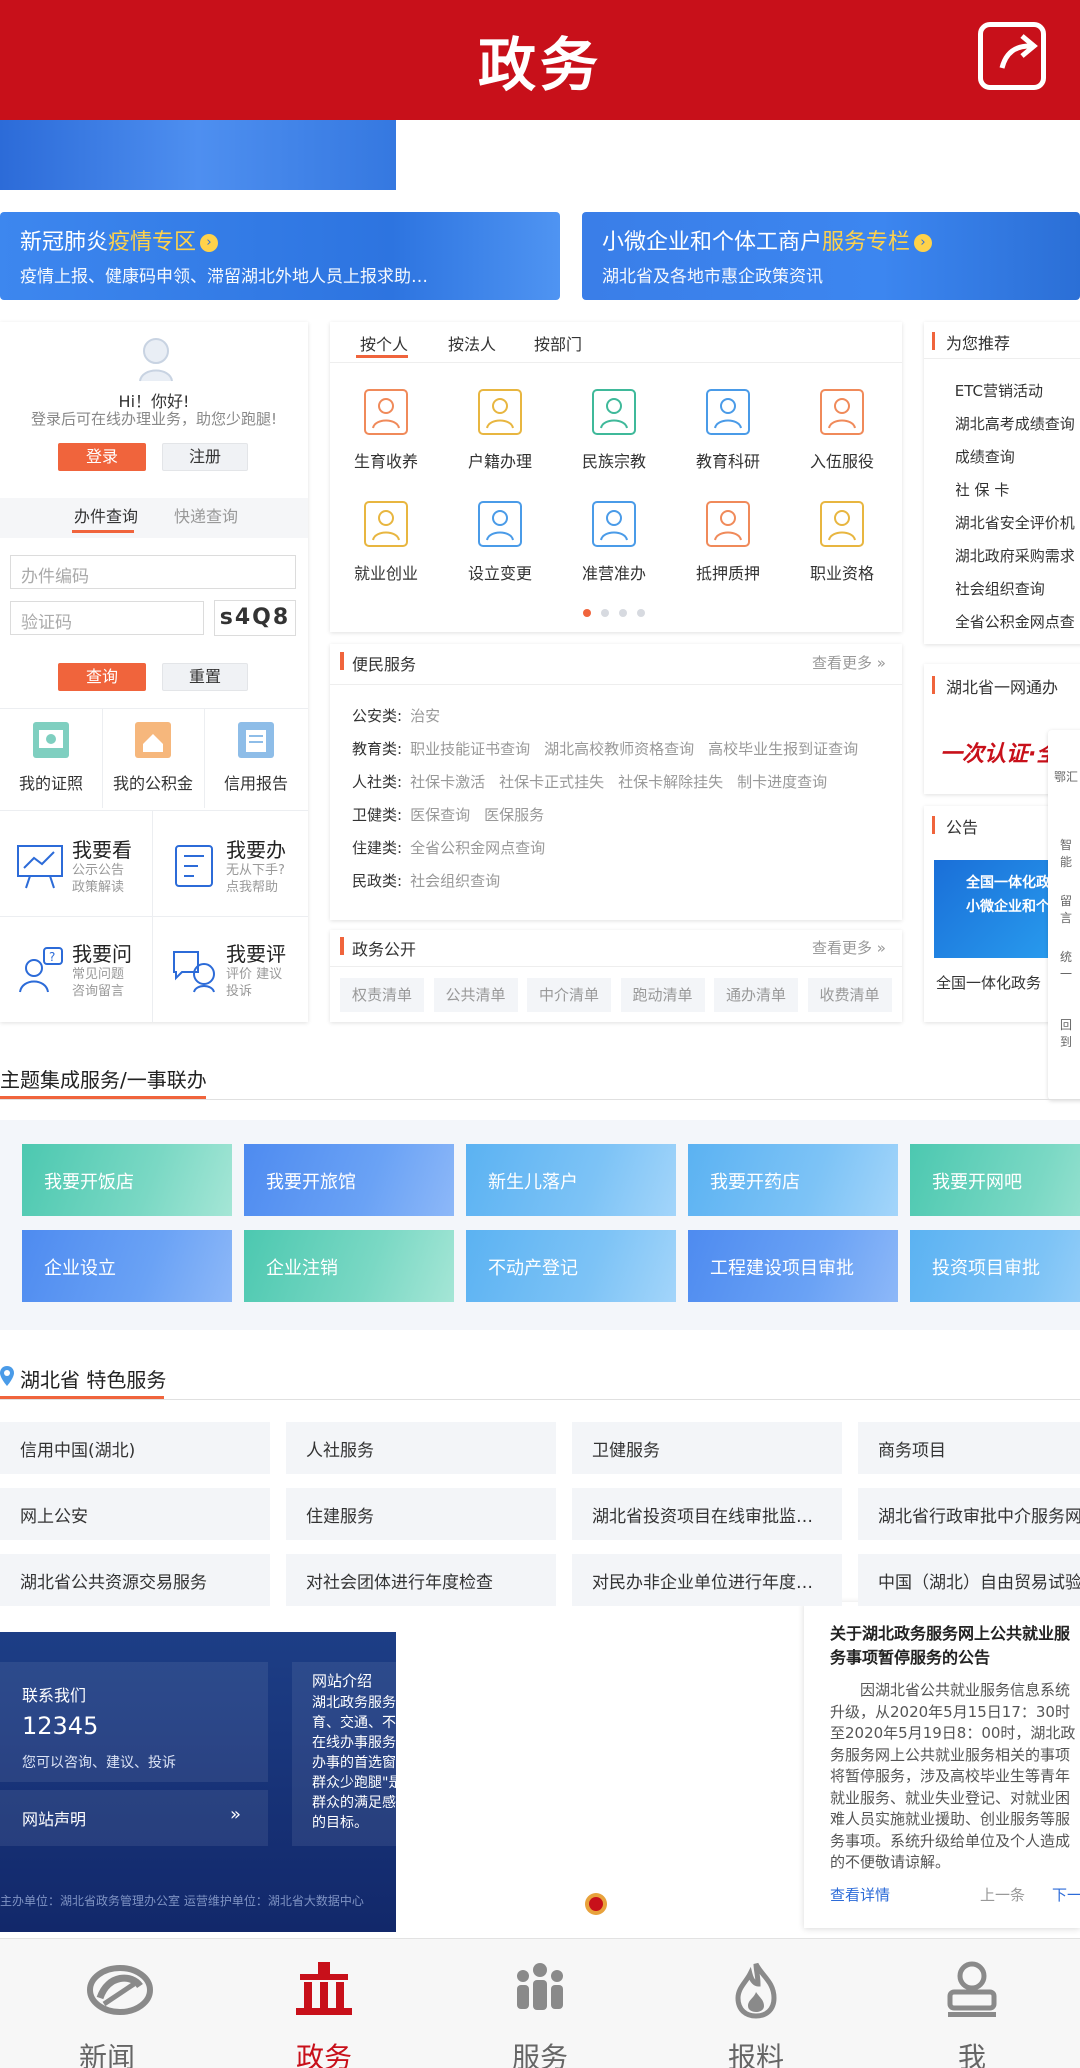 Image resolution: width=1080 pixels, height=2068 pixels. I want to click on zwgk-chip: 中介清单, so click(569, 995).